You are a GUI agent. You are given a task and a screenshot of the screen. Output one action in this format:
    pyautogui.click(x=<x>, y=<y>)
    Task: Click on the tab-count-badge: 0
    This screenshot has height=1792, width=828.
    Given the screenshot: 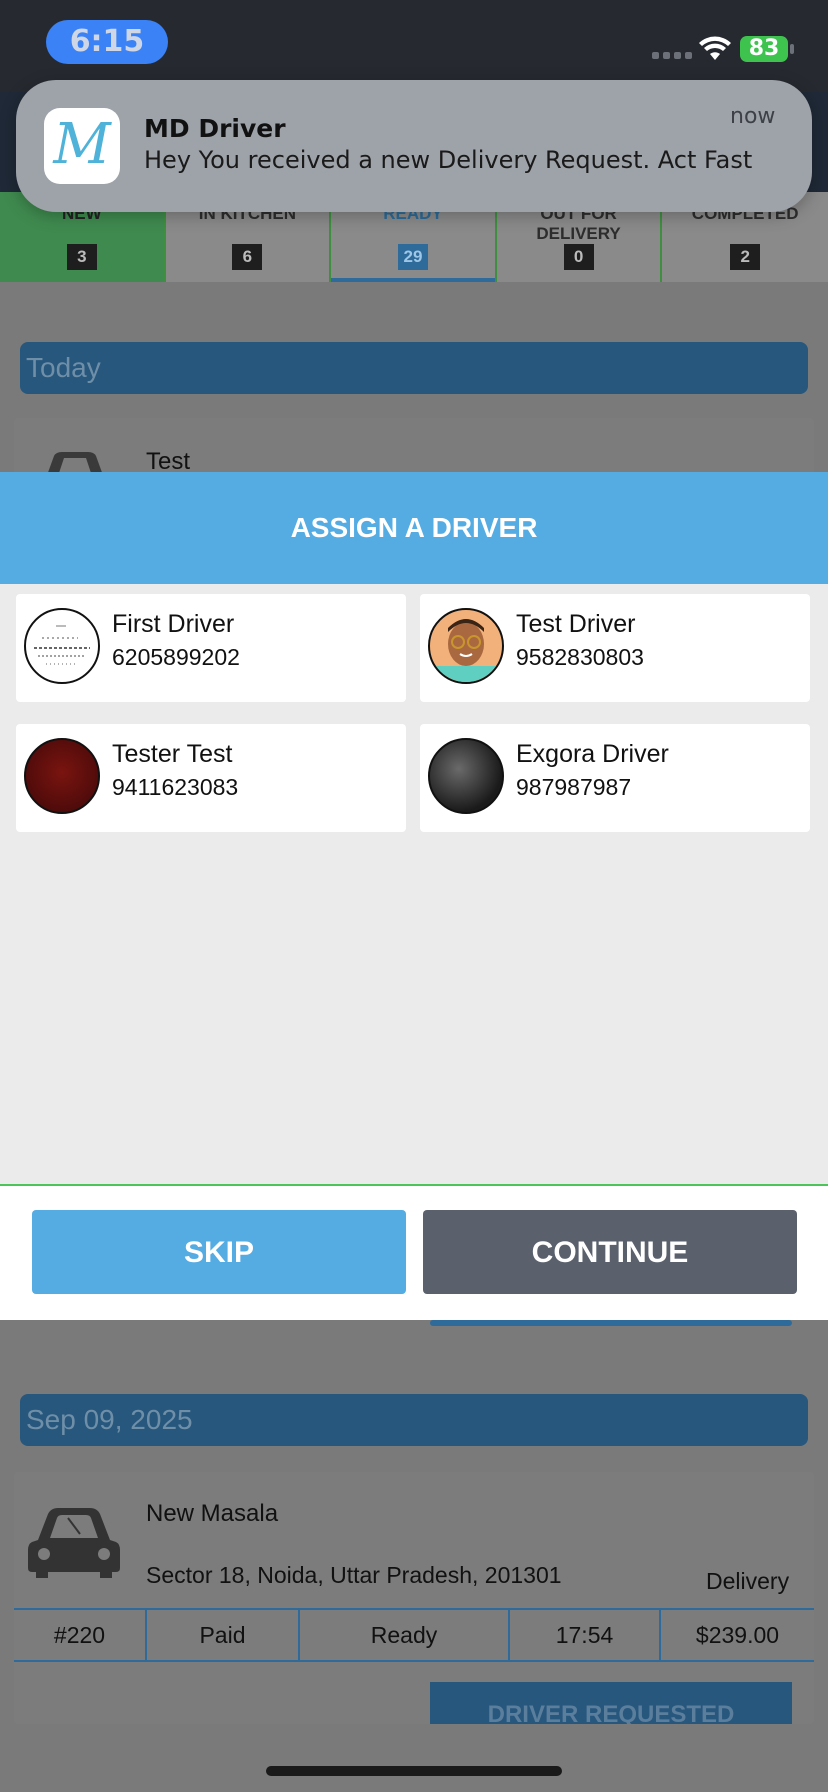 What is the action you would take?
    pyautogui.click(x=578, y=257)
    